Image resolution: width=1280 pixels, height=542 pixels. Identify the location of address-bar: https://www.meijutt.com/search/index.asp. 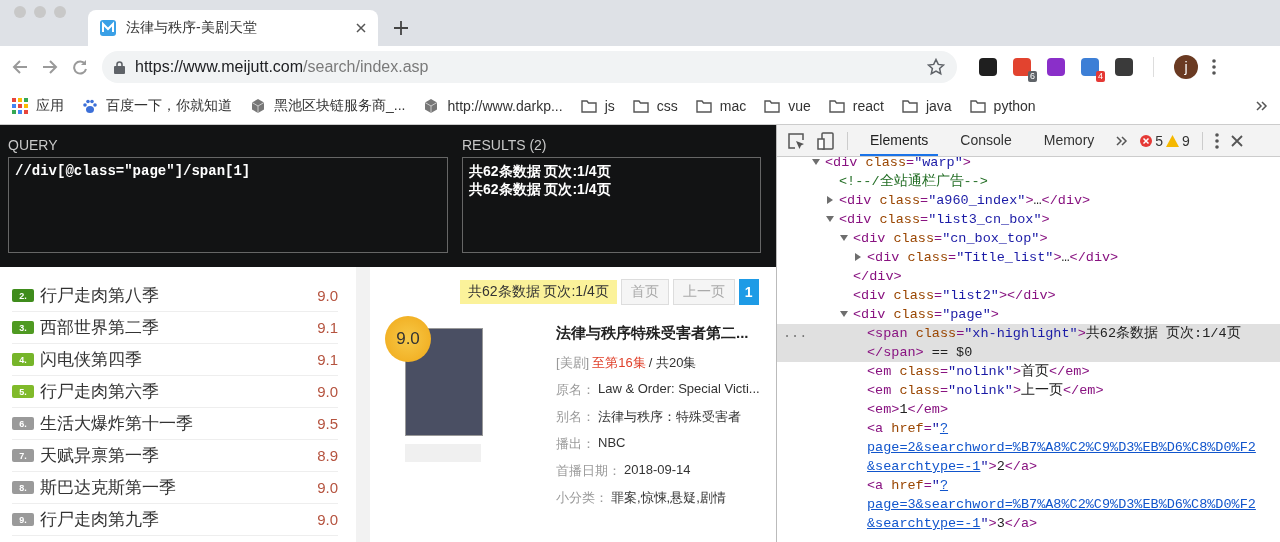
(529, 67).